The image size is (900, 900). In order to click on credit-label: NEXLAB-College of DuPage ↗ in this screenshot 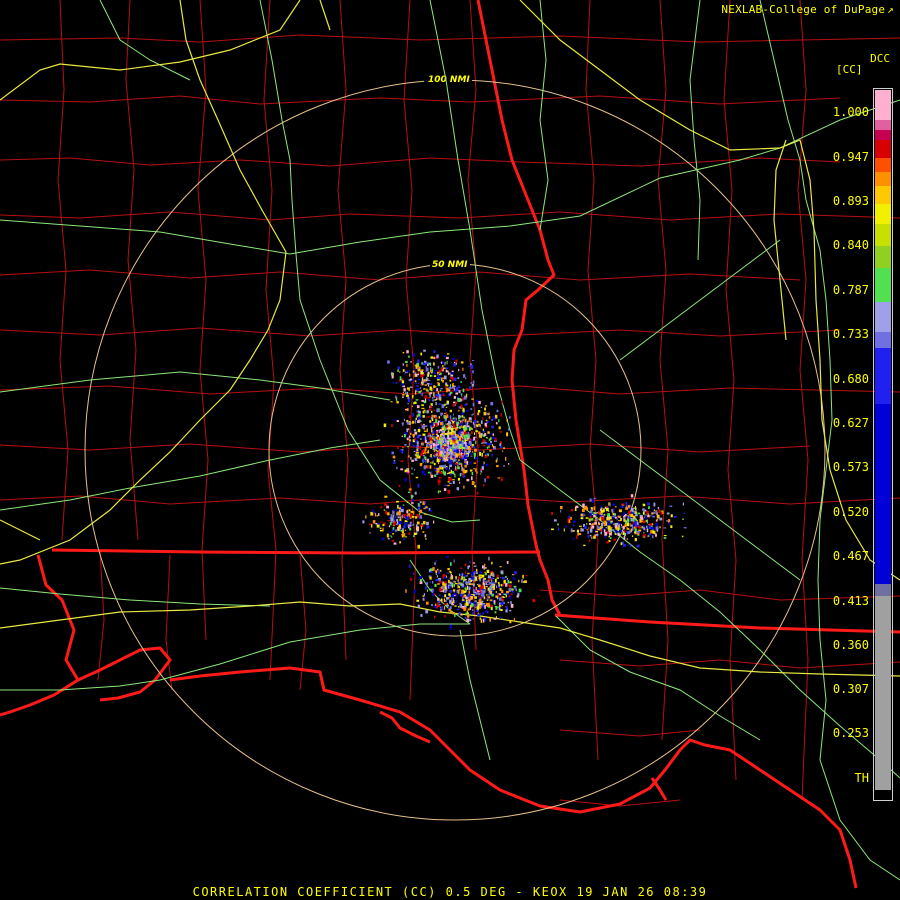, I will do `click(807, 9)`.